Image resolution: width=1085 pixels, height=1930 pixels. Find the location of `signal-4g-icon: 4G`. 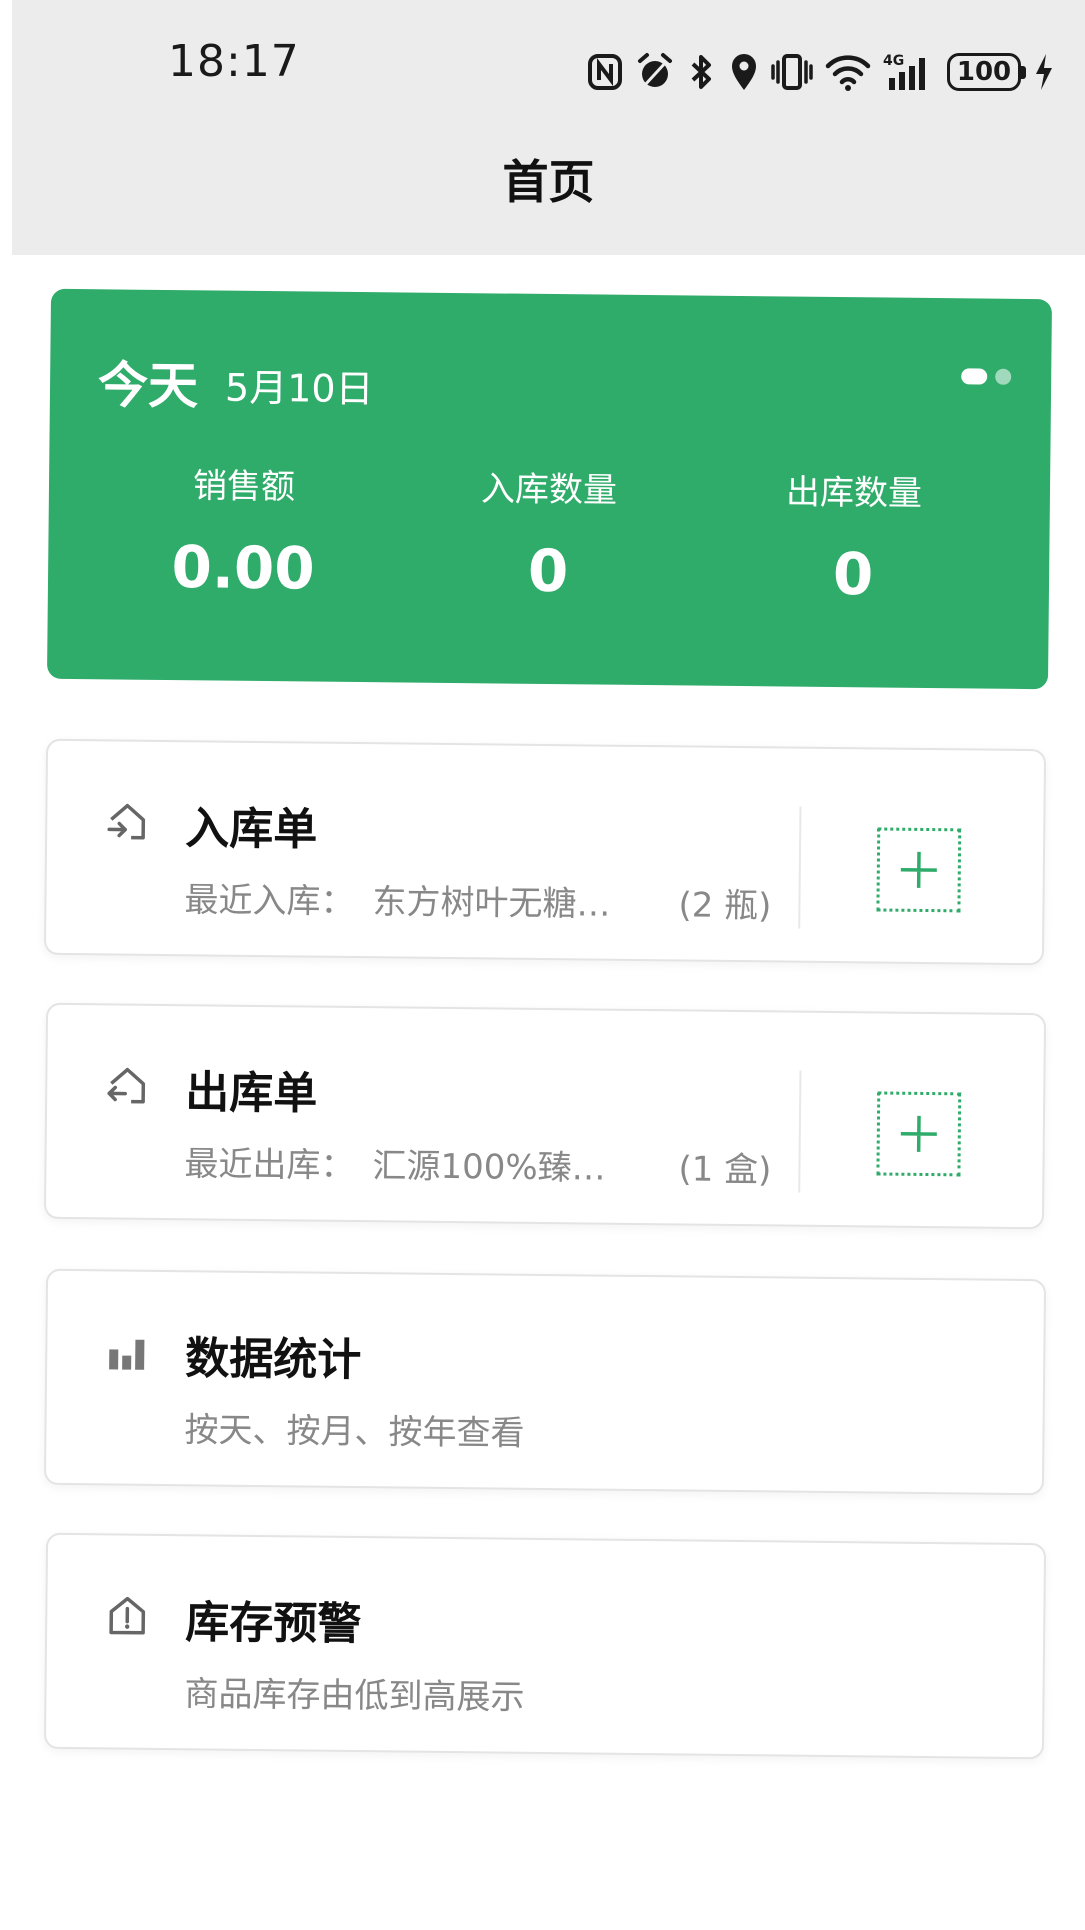

signal-4g-icon: 4G is located at coordinates (904, 71).